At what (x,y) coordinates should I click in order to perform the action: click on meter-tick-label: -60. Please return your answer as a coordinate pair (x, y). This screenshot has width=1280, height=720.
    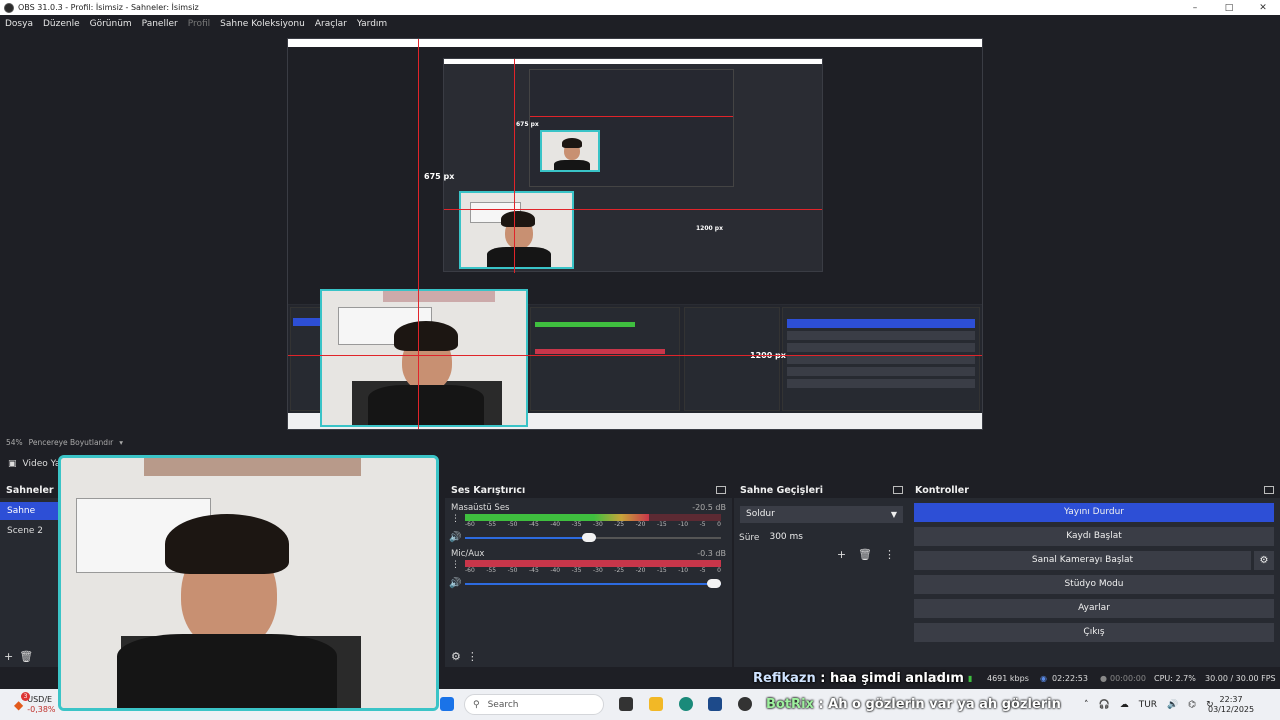
    Looking at the image, I should click on (470, 524).